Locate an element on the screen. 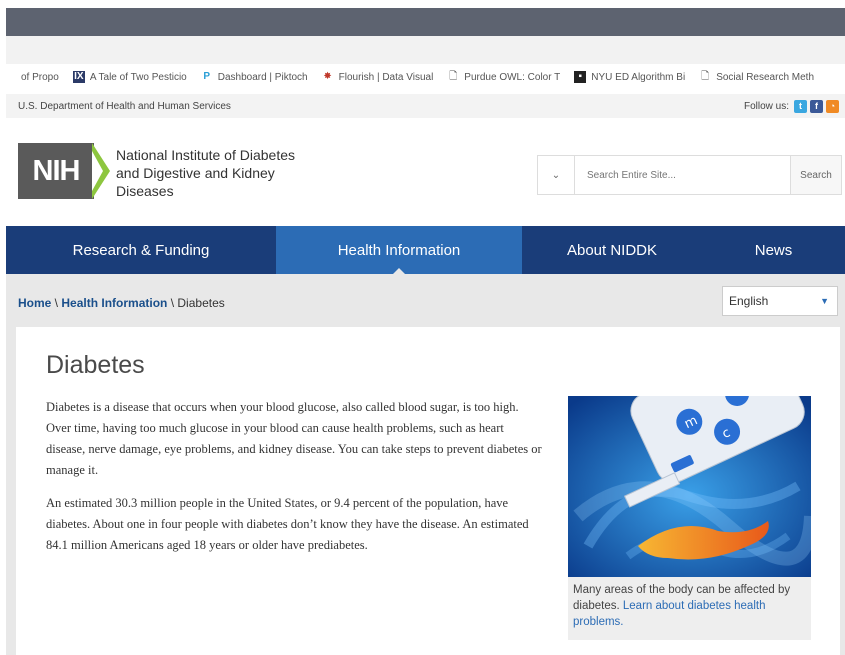  search-scope-dropdown: ⌄ is located at coordinates (556, 175).